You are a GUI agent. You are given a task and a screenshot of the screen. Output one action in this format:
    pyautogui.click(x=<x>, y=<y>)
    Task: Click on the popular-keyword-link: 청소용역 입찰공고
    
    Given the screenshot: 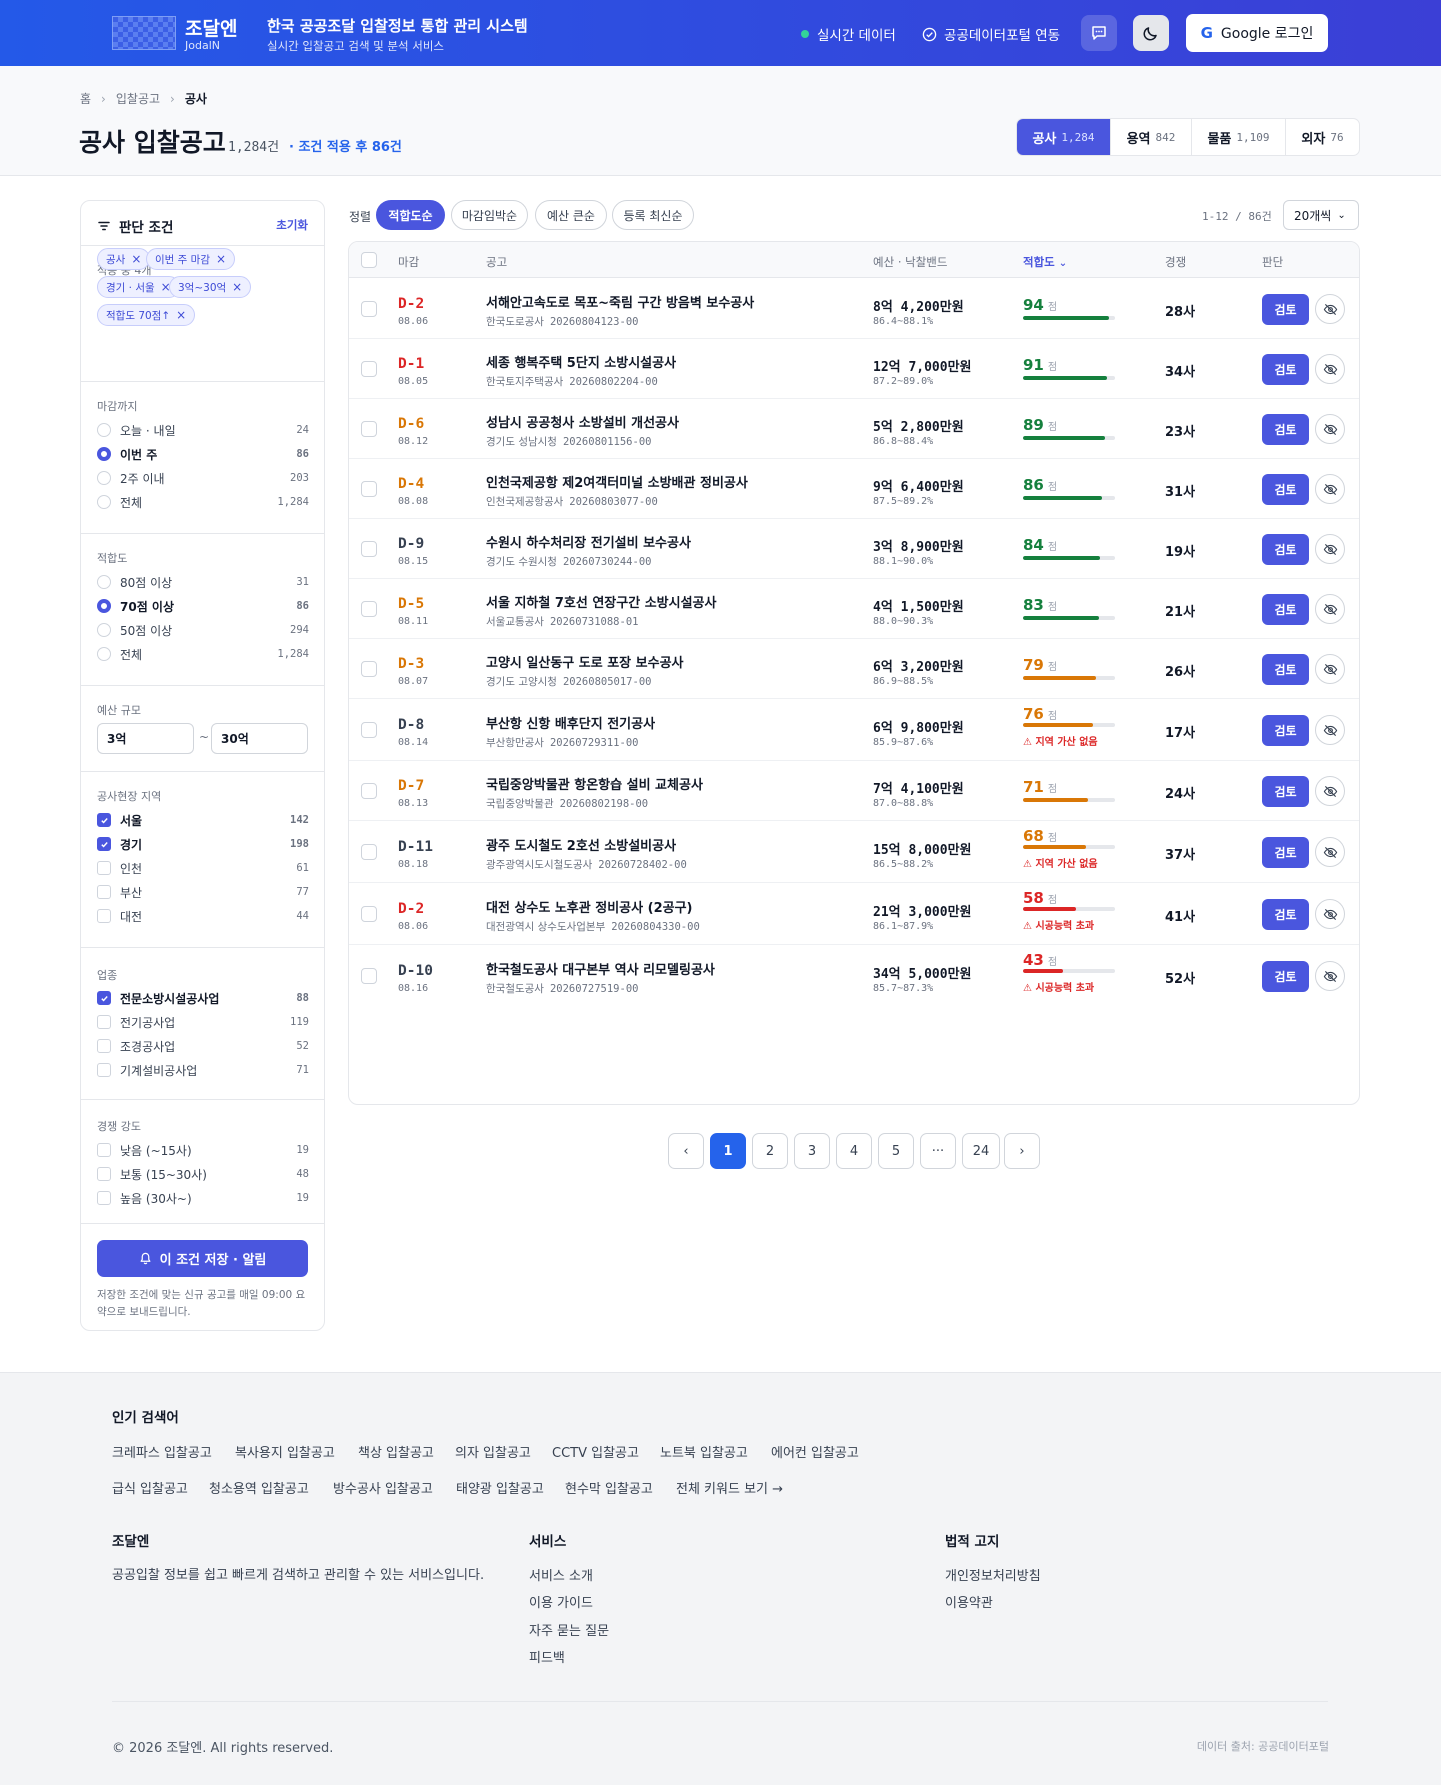 What is the action you would take?
    pyautogui.click(x=259, y=1487)
    